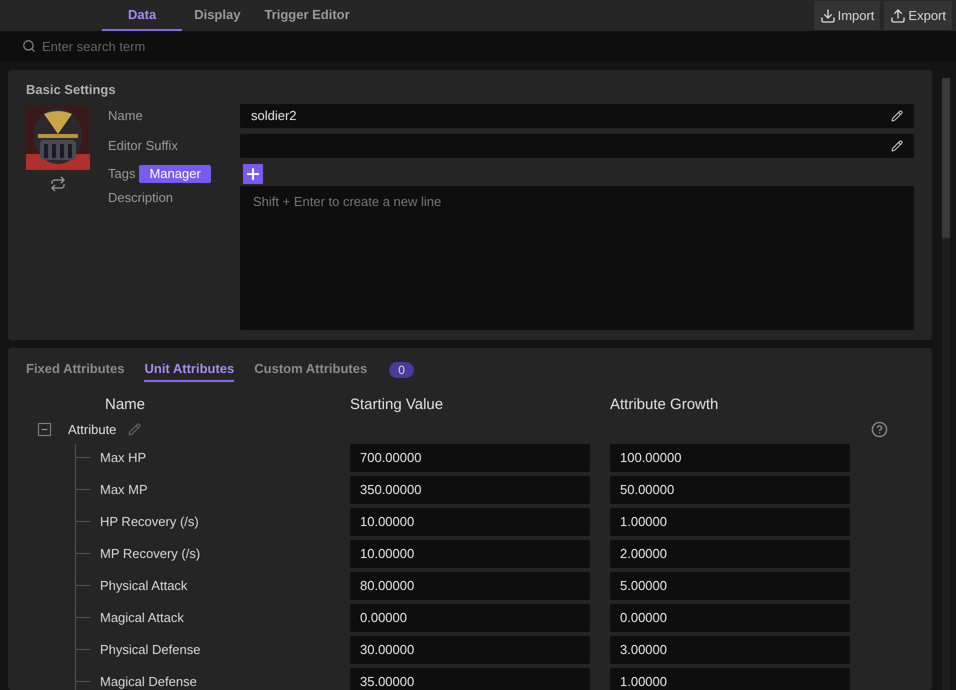 This screenshot has width=956, height=690. I want to click on attribute-name: MP Recovery (/s), so click(150, 553).